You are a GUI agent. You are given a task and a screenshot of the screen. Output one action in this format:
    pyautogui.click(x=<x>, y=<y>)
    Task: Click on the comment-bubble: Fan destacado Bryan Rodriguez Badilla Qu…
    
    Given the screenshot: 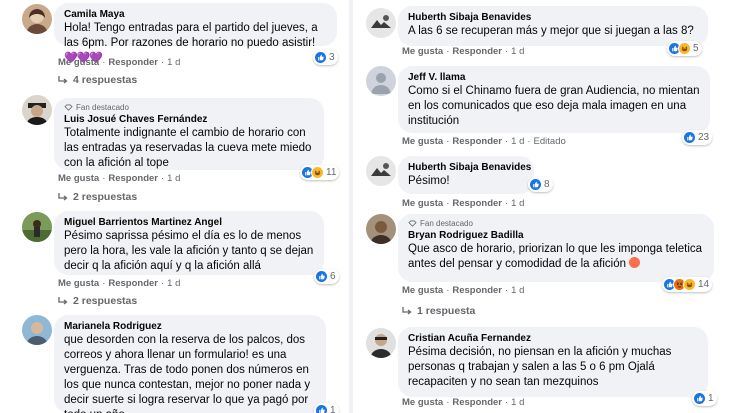 What is the action you would take?
    pyautogui.click(x=556, y=248)
    